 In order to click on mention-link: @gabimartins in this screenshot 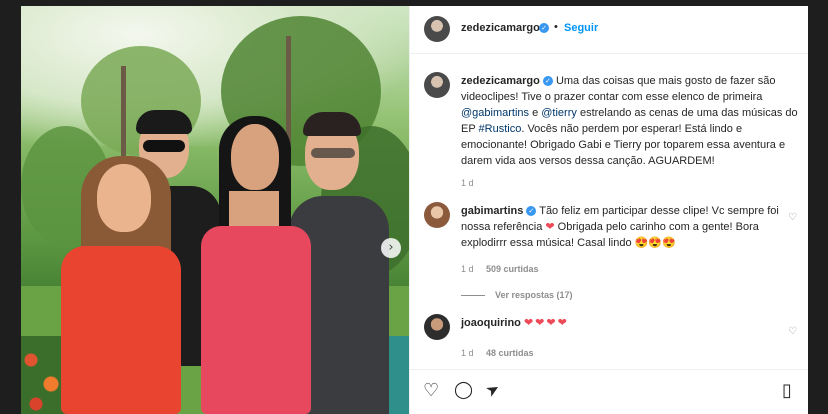, I will do `click(495, 113)`.